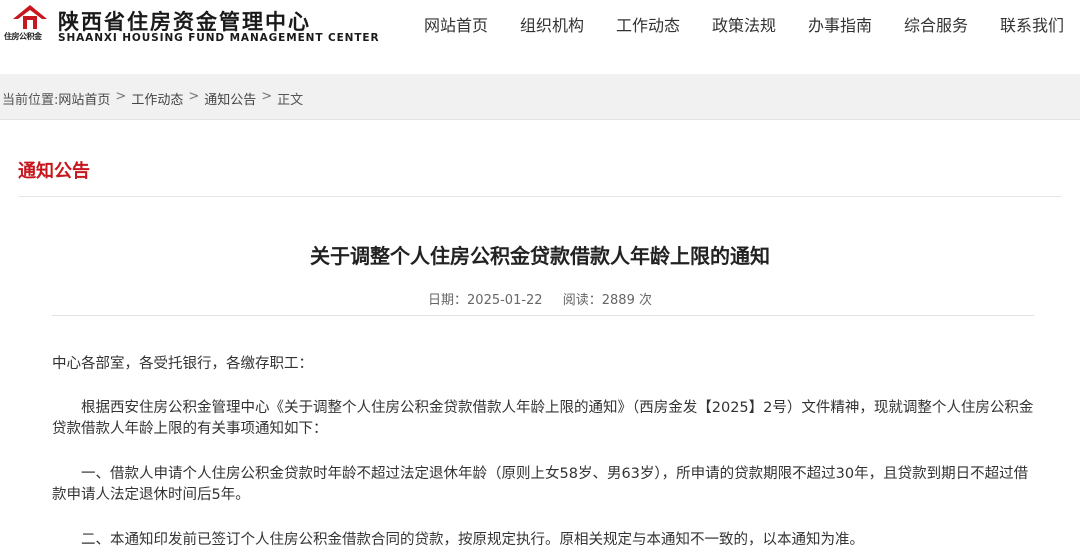 This screenshot has height=552, width=1080. Describe the element at coordinates (552, 26) in the screenshot. I see `nav-item-organization: 组织机构` at that location.